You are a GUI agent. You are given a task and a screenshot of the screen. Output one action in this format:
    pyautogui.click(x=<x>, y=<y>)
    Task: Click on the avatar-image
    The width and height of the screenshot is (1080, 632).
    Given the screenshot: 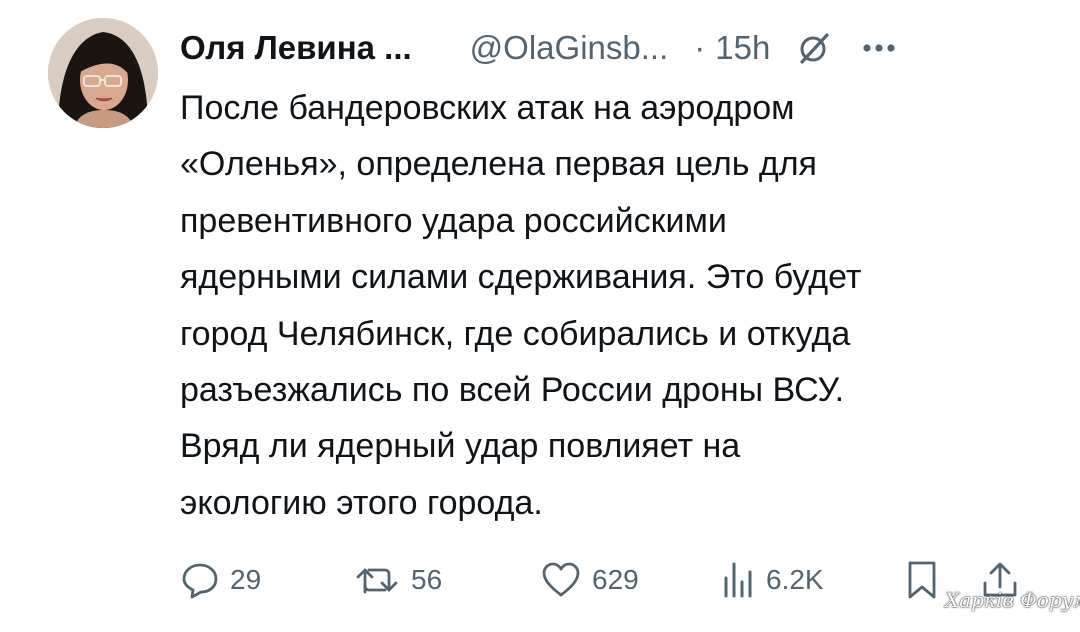 What is the action you would take?
    pyautogui.click(x=103, y=73)
    